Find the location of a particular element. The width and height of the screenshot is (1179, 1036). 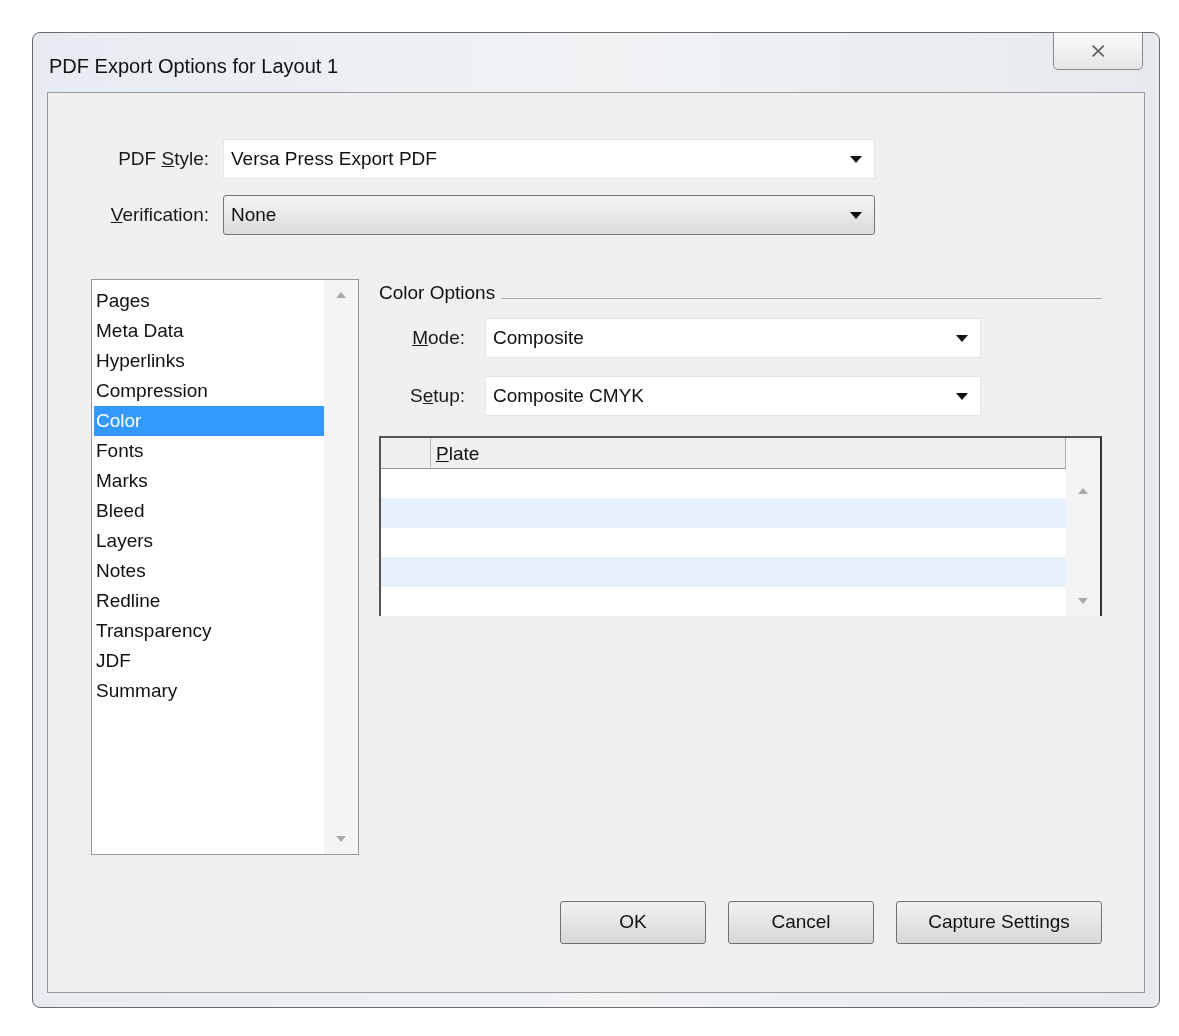

section-list-item: Hyperlinks is located at coordinates (209, 361).